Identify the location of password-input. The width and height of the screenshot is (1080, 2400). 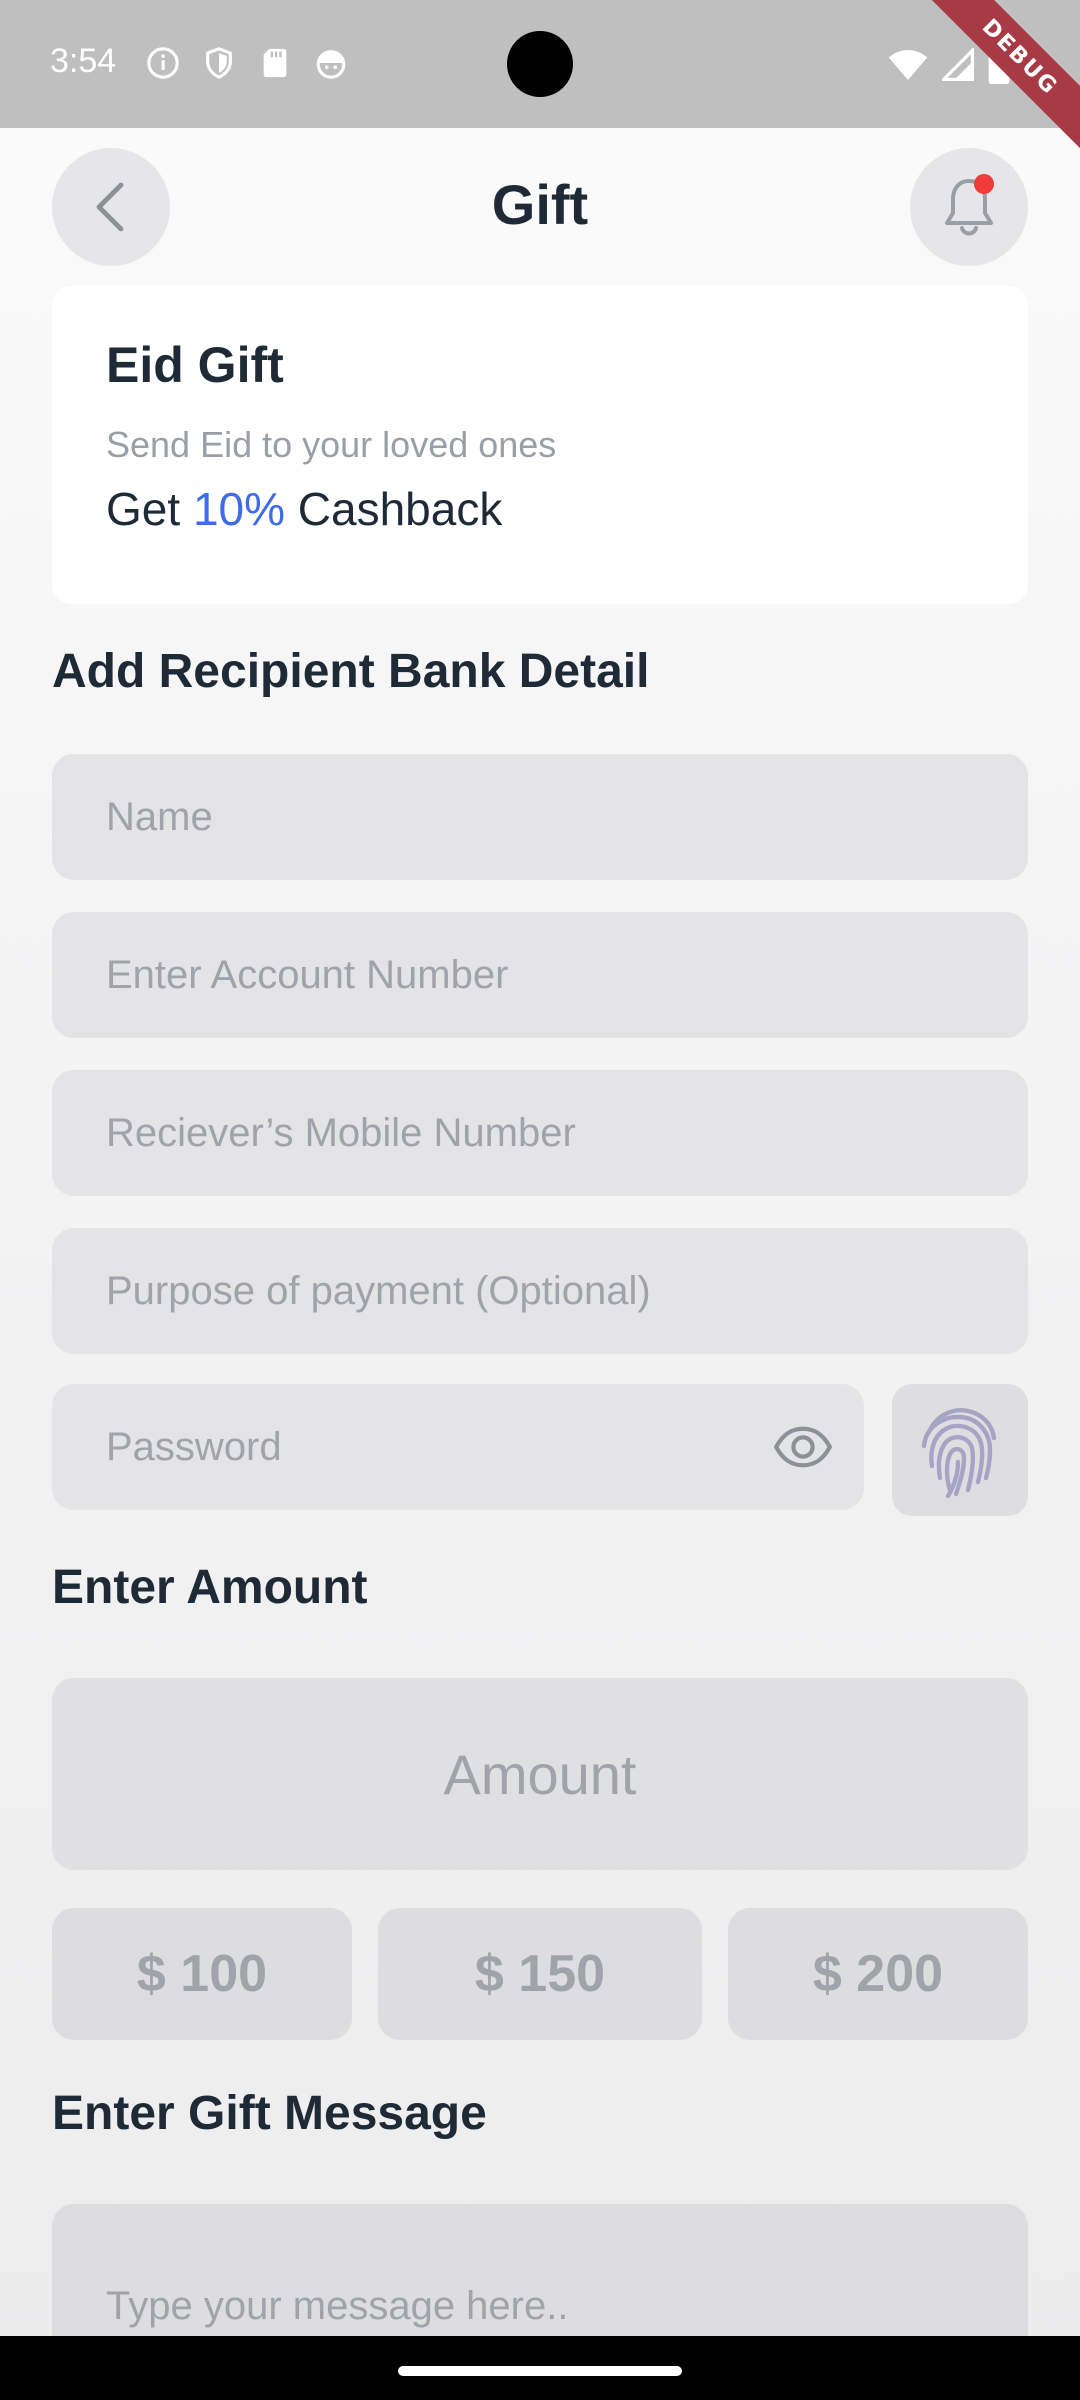
(426, 1447).